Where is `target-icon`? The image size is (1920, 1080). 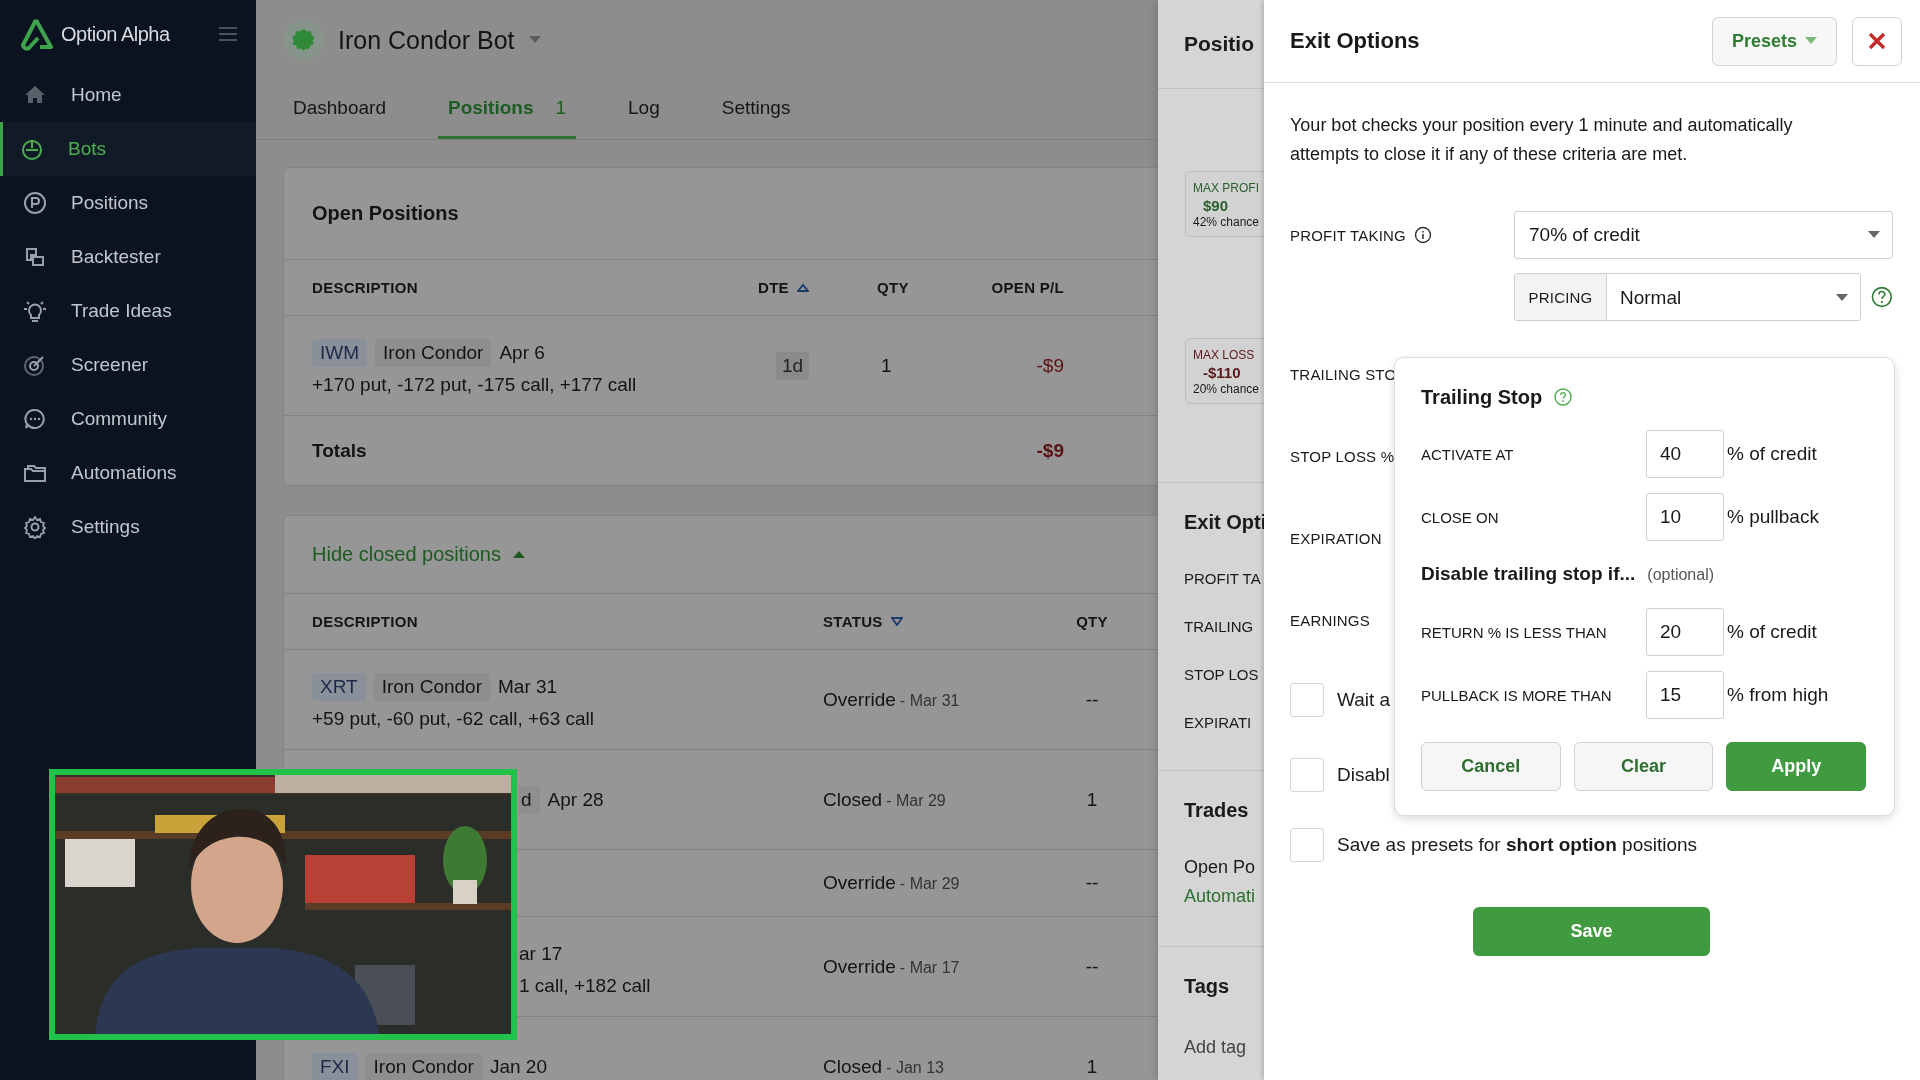
target-icon is located at coordinates (35, 365).